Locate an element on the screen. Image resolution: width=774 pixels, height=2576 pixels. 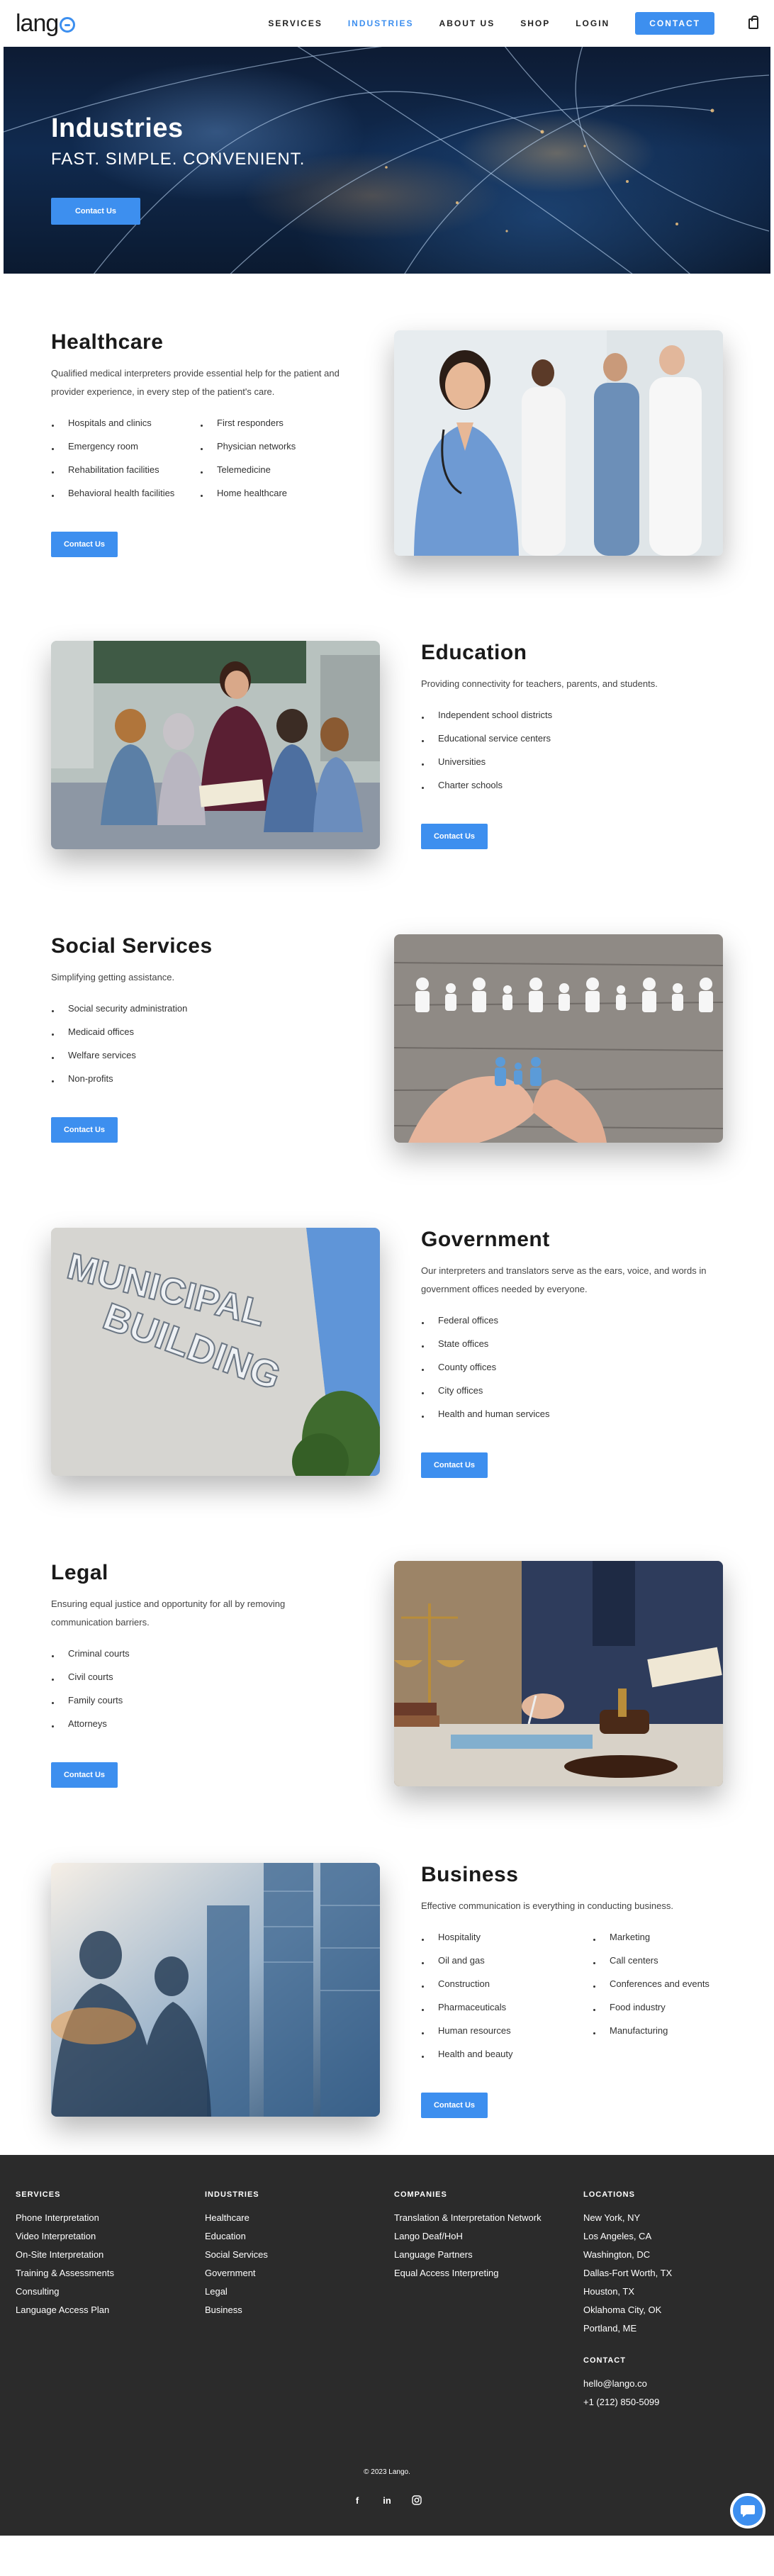
chat-bubble-icon is located at coordinates (748, 2511).